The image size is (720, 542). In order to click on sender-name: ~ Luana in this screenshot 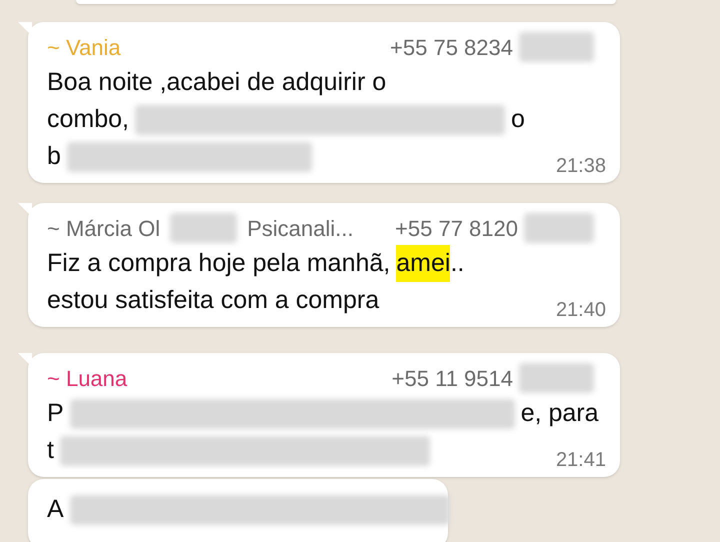, I will do `click(87, 378)`.